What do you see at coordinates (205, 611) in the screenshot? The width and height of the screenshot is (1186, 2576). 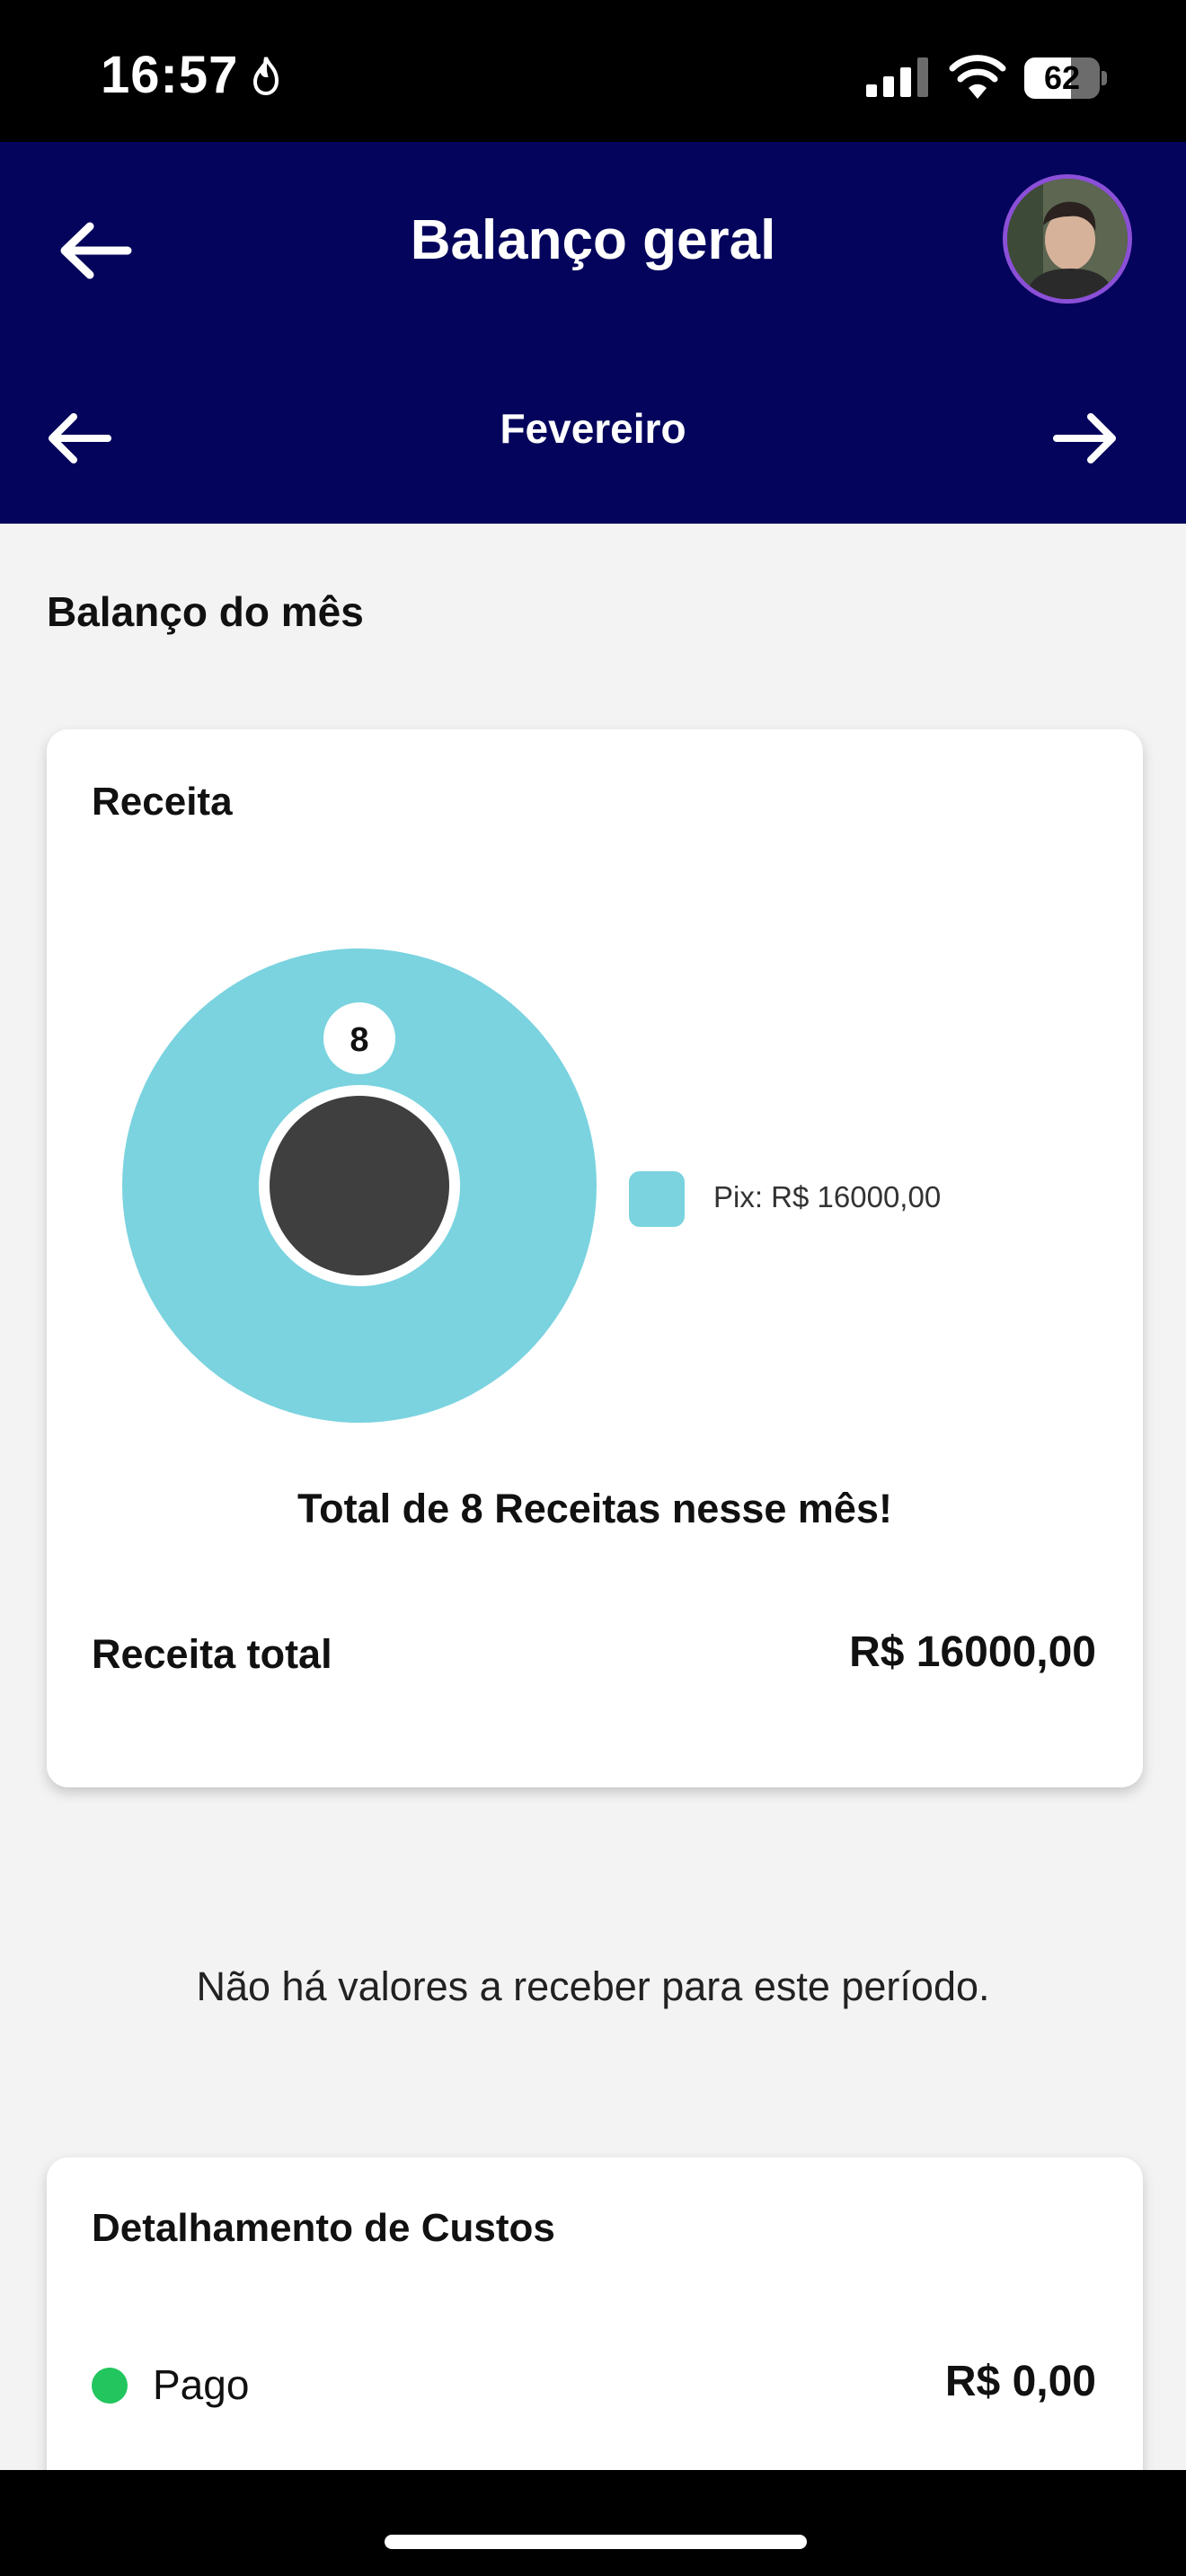 I see `section-title: Balanço do mês` at bounding box center [205, 611].